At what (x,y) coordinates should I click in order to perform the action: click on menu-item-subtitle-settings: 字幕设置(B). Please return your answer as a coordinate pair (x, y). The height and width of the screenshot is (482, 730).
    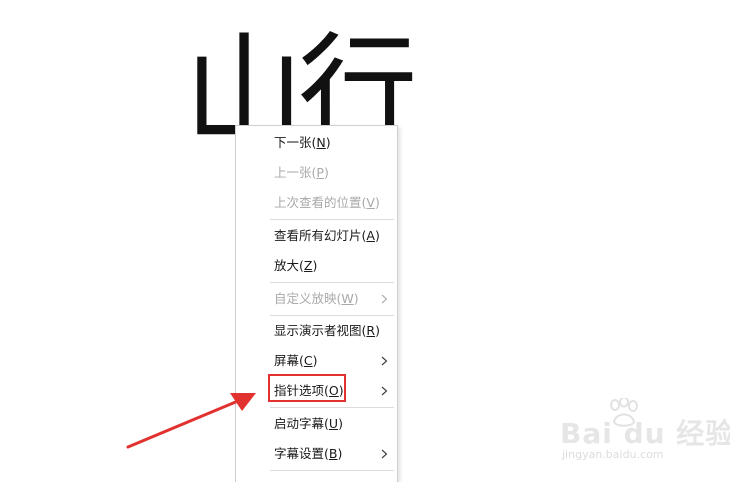
    Looking at the image, I should click on (316, 454).